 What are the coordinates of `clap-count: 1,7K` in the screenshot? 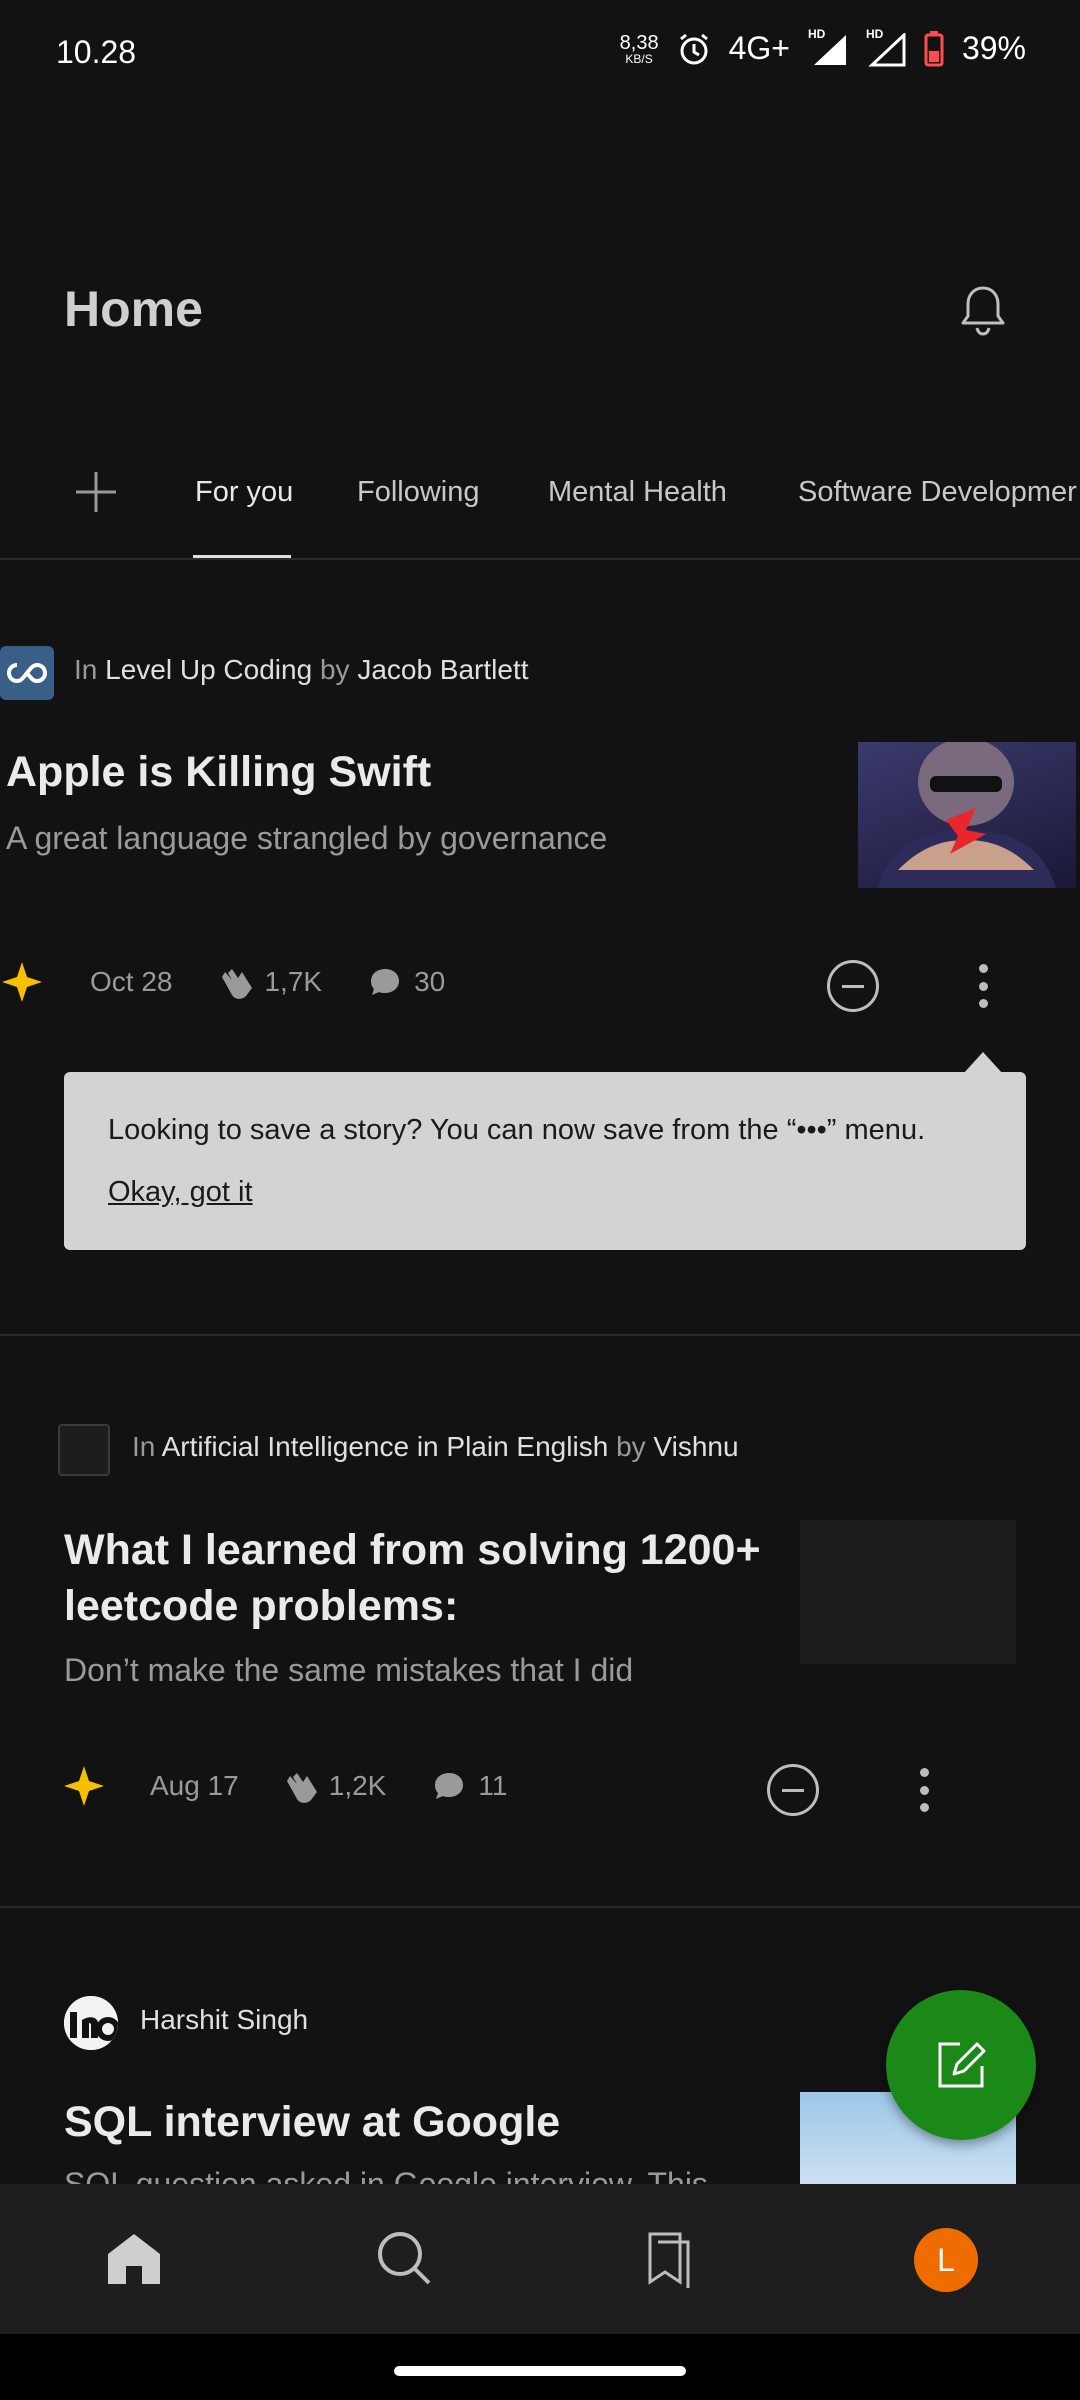 It's located at (293, 981).